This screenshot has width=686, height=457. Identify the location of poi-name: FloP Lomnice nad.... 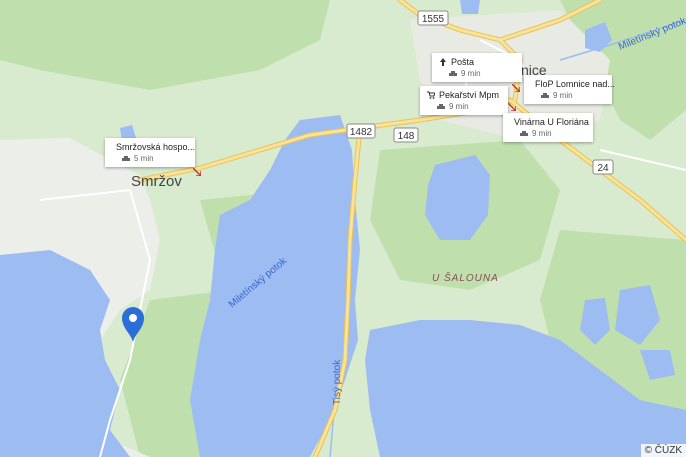
(575, 84).